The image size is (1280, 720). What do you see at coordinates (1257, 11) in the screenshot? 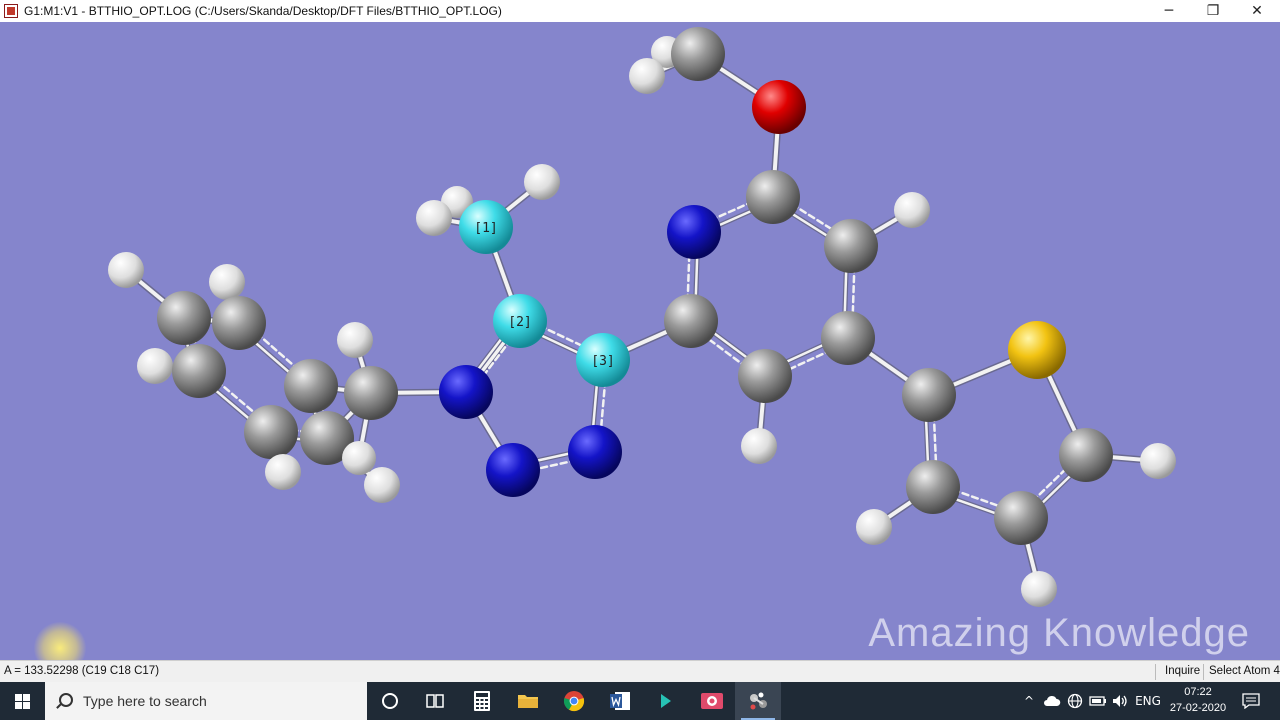
I see `close-button: ✕` at bounding box center [1257, 11].